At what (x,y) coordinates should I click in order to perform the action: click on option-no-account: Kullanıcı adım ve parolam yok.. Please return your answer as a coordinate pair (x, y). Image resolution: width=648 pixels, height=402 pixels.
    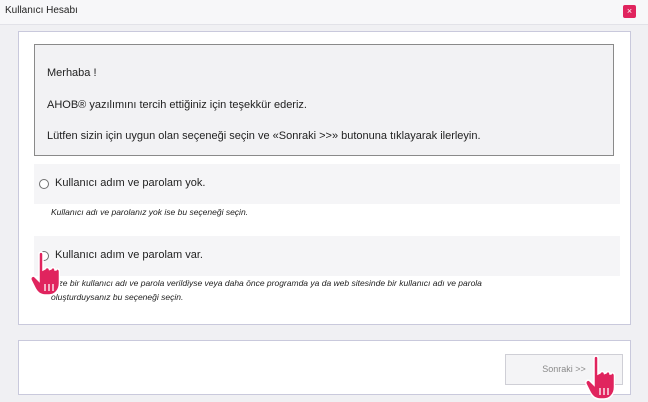
    Looking at the image, I should click on (327, 184).